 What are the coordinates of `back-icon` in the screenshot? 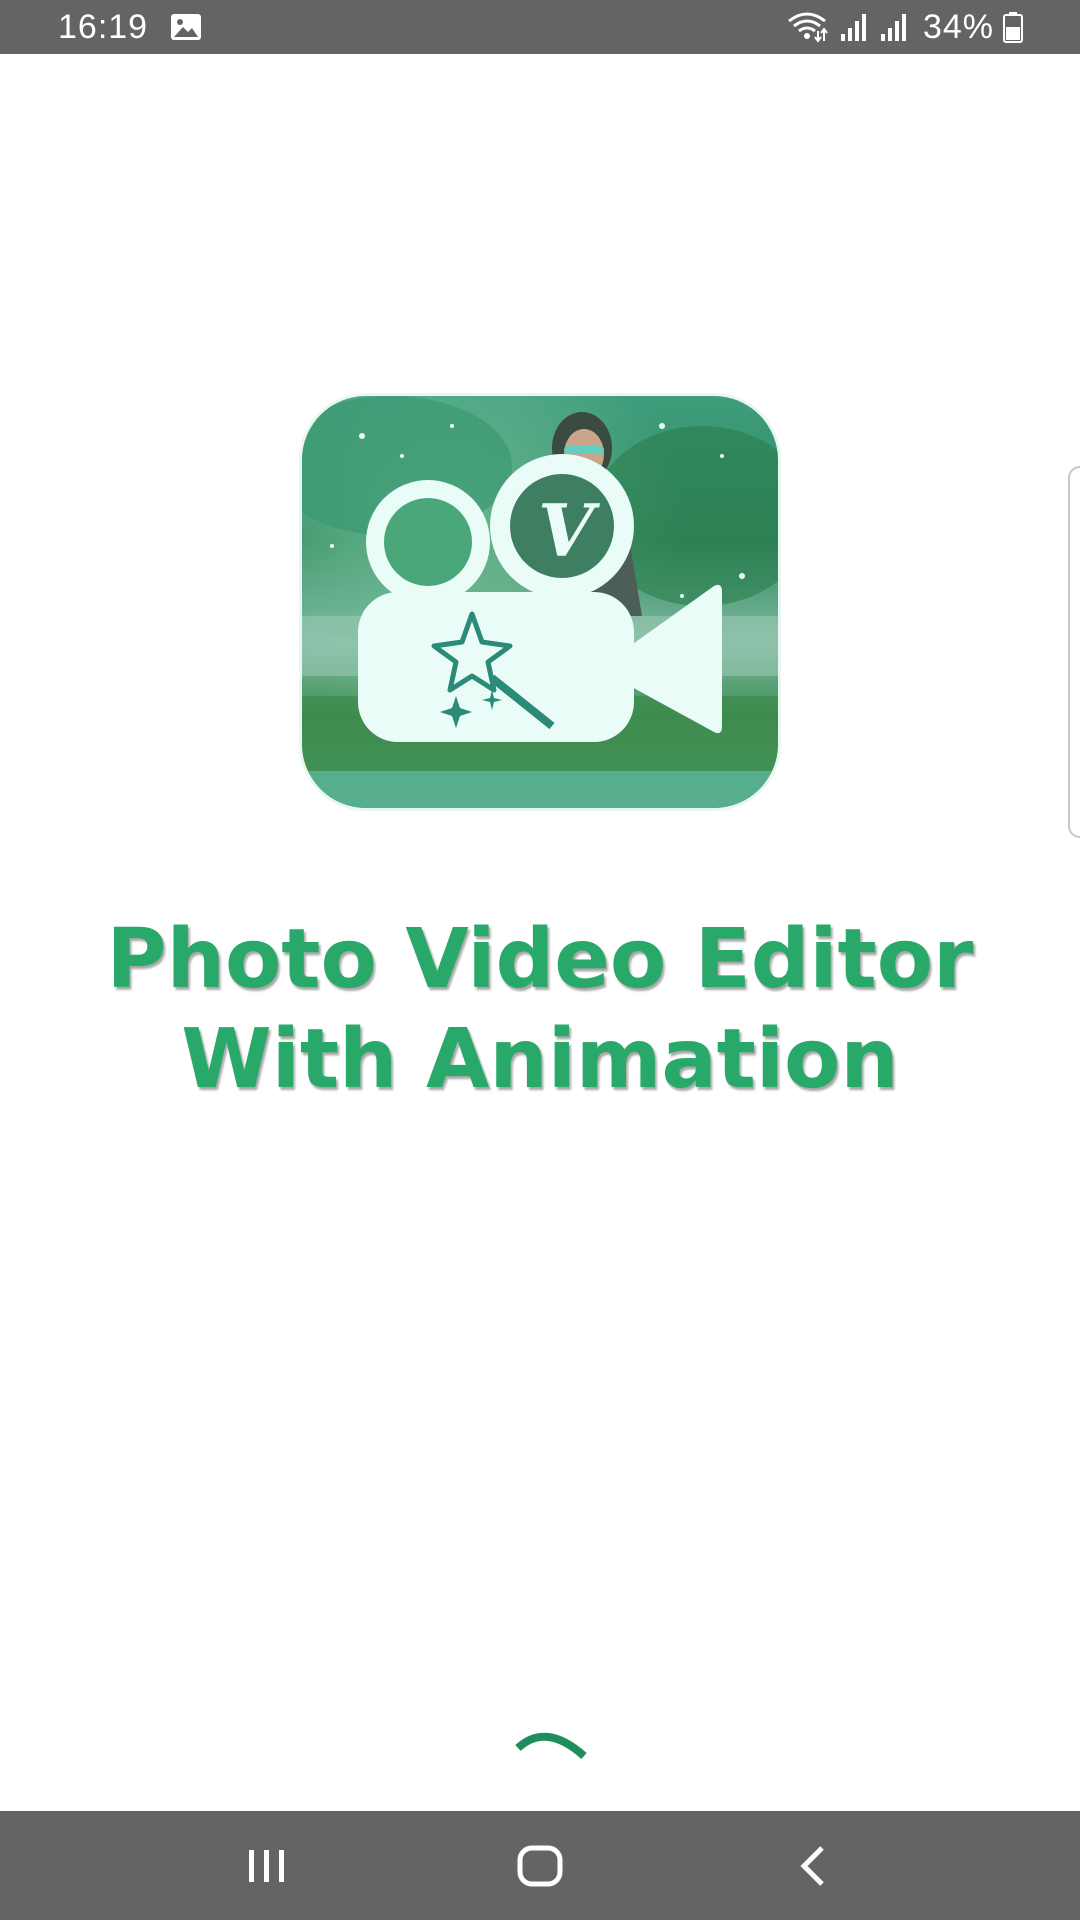 It's located at (812, 1865).